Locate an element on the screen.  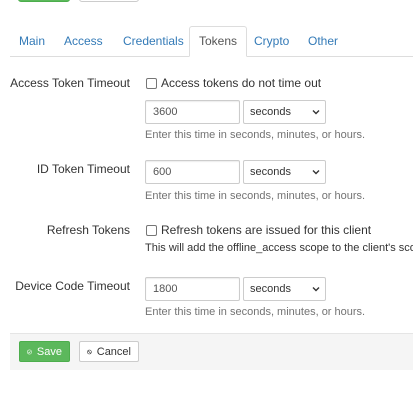
tab-access: Access is located at coordinates (83, 41).